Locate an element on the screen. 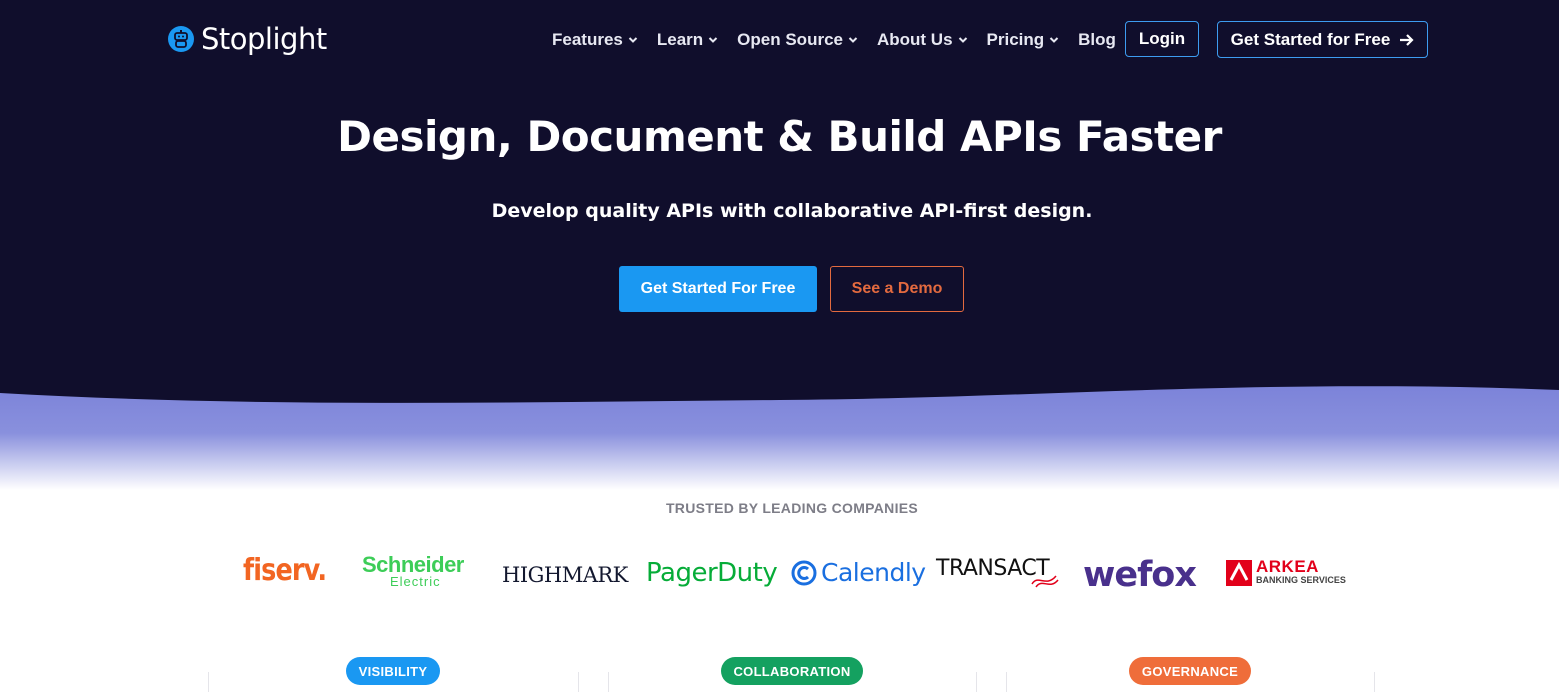  schneider-electric-logo: Schneider Electric is located at coordinates (418, 570).